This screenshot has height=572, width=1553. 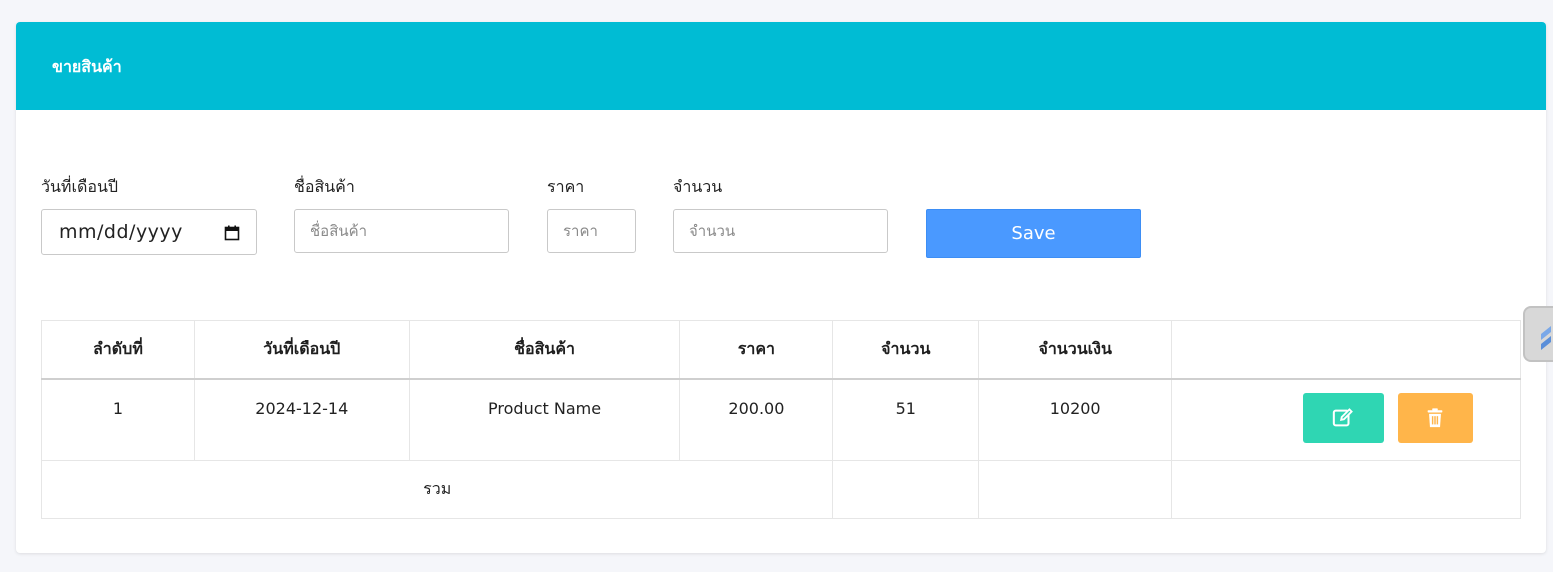 What do you see at coordinates (906, 350) in the screenshot?
I see `header-quantity: จำนวน` at bounding box center [906, 350].